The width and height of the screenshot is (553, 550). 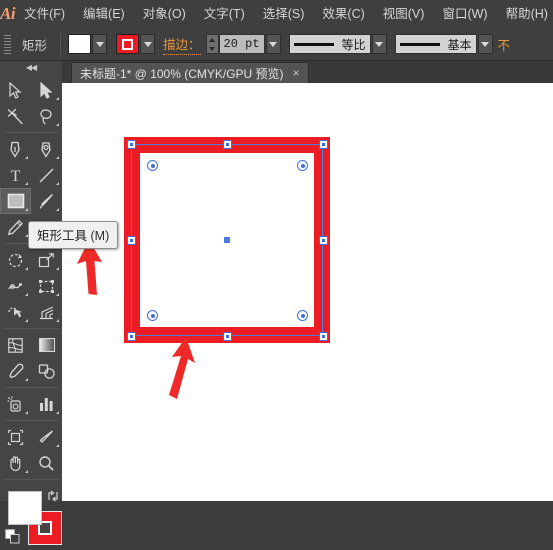 I want to click on zoom-tool, so click(x=46, y=463).